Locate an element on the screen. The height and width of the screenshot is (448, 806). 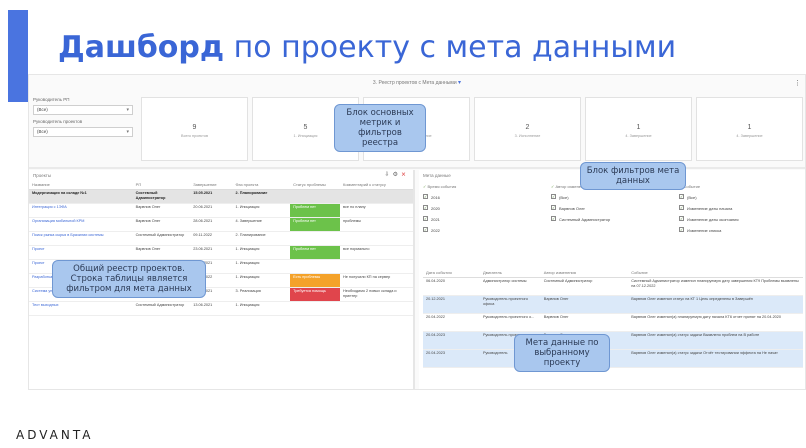
meta-filter-option: ✓ Изменение даты начала is located at coordinates (741, 208).